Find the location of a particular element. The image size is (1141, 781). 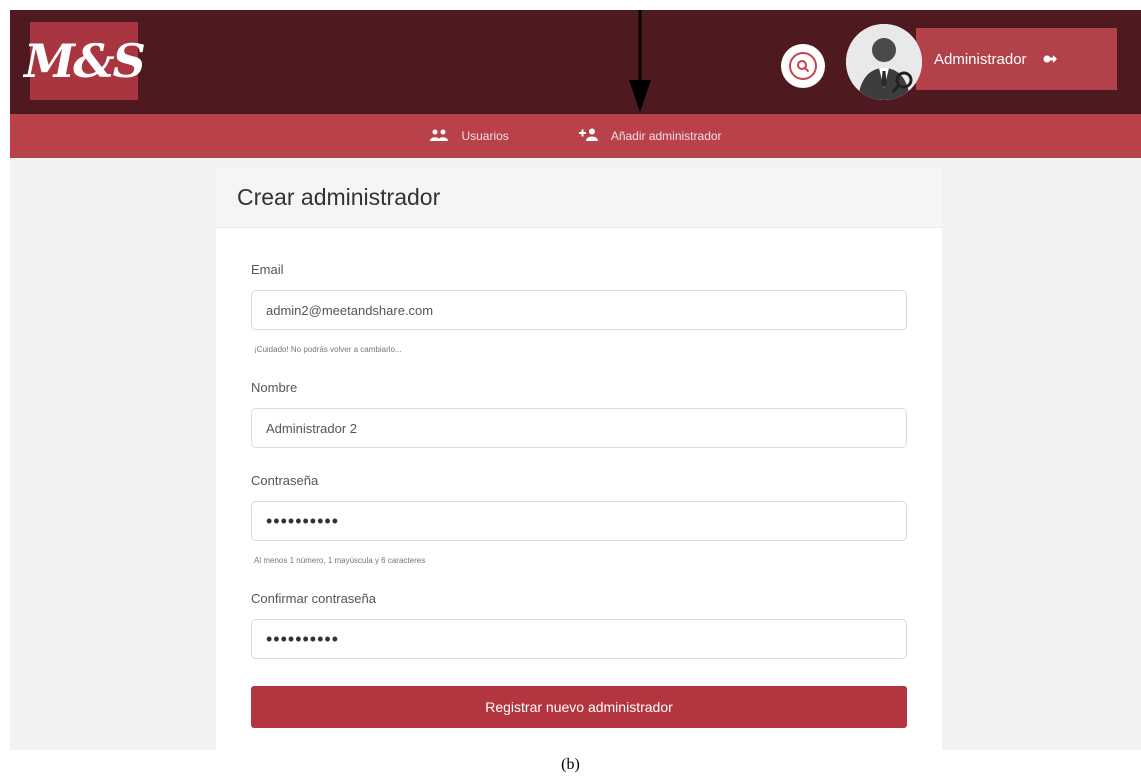

logo: M&S is located at coordinates (85, 61).